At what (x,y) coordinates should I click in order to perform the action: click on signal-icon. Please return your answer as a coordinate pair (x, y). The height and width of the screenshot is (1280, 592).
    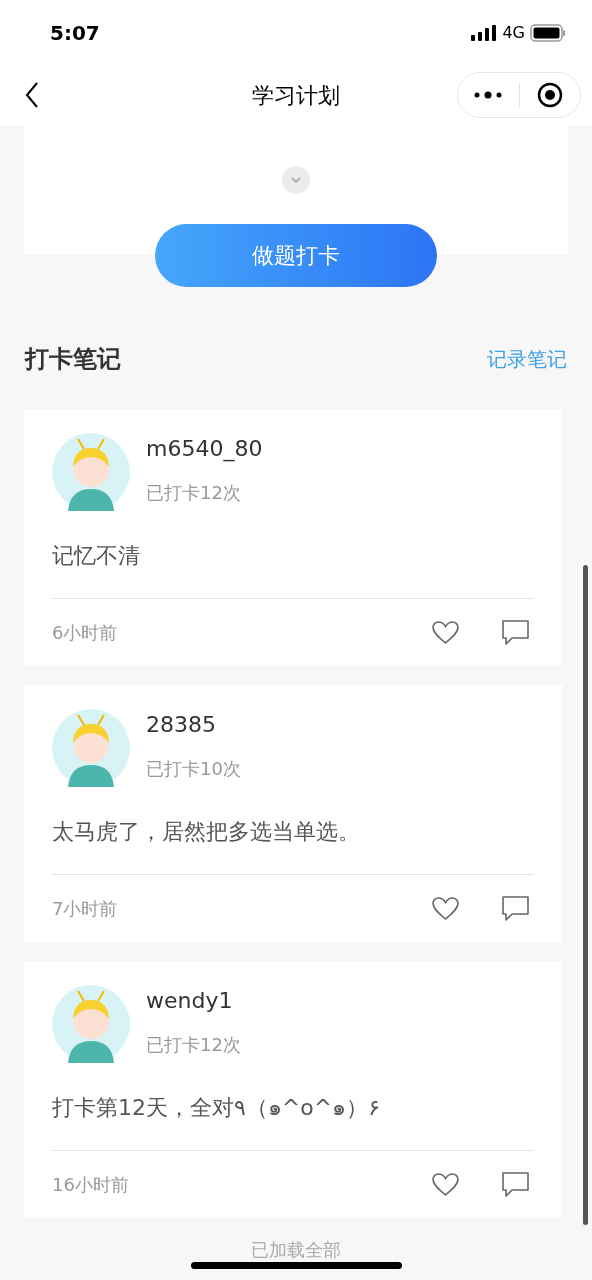
    Looking at the image, I should click on (484, 32).